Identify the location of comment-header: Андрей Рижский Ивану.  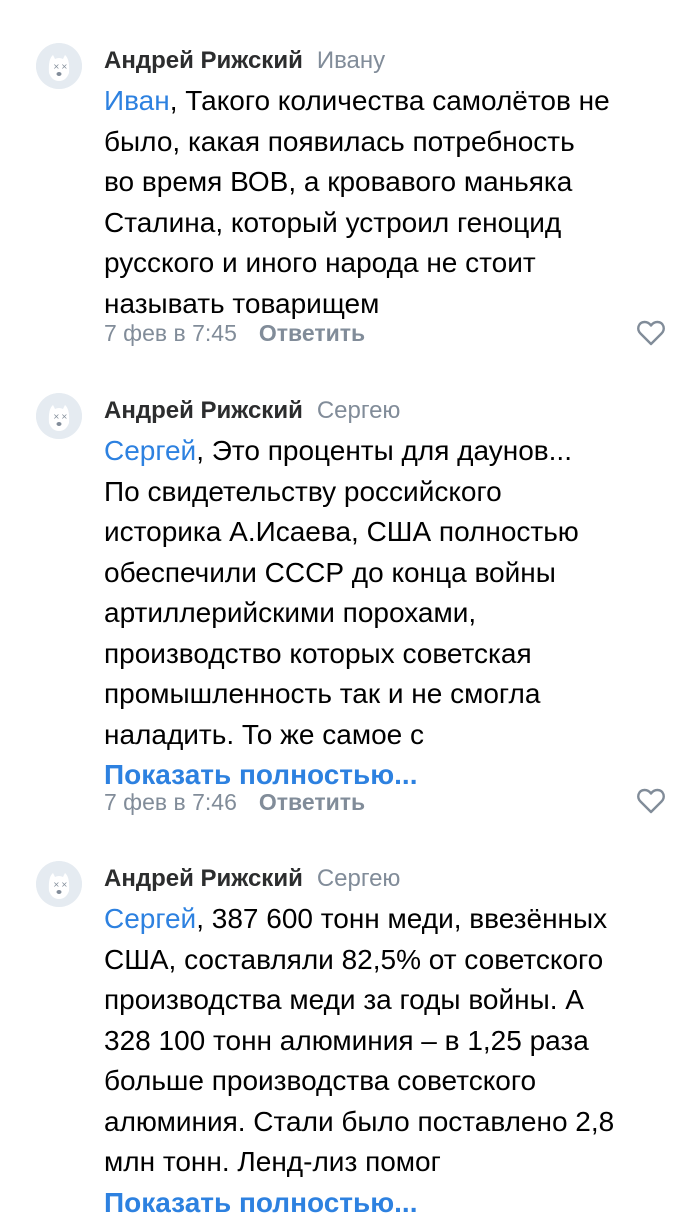
(244, 61).